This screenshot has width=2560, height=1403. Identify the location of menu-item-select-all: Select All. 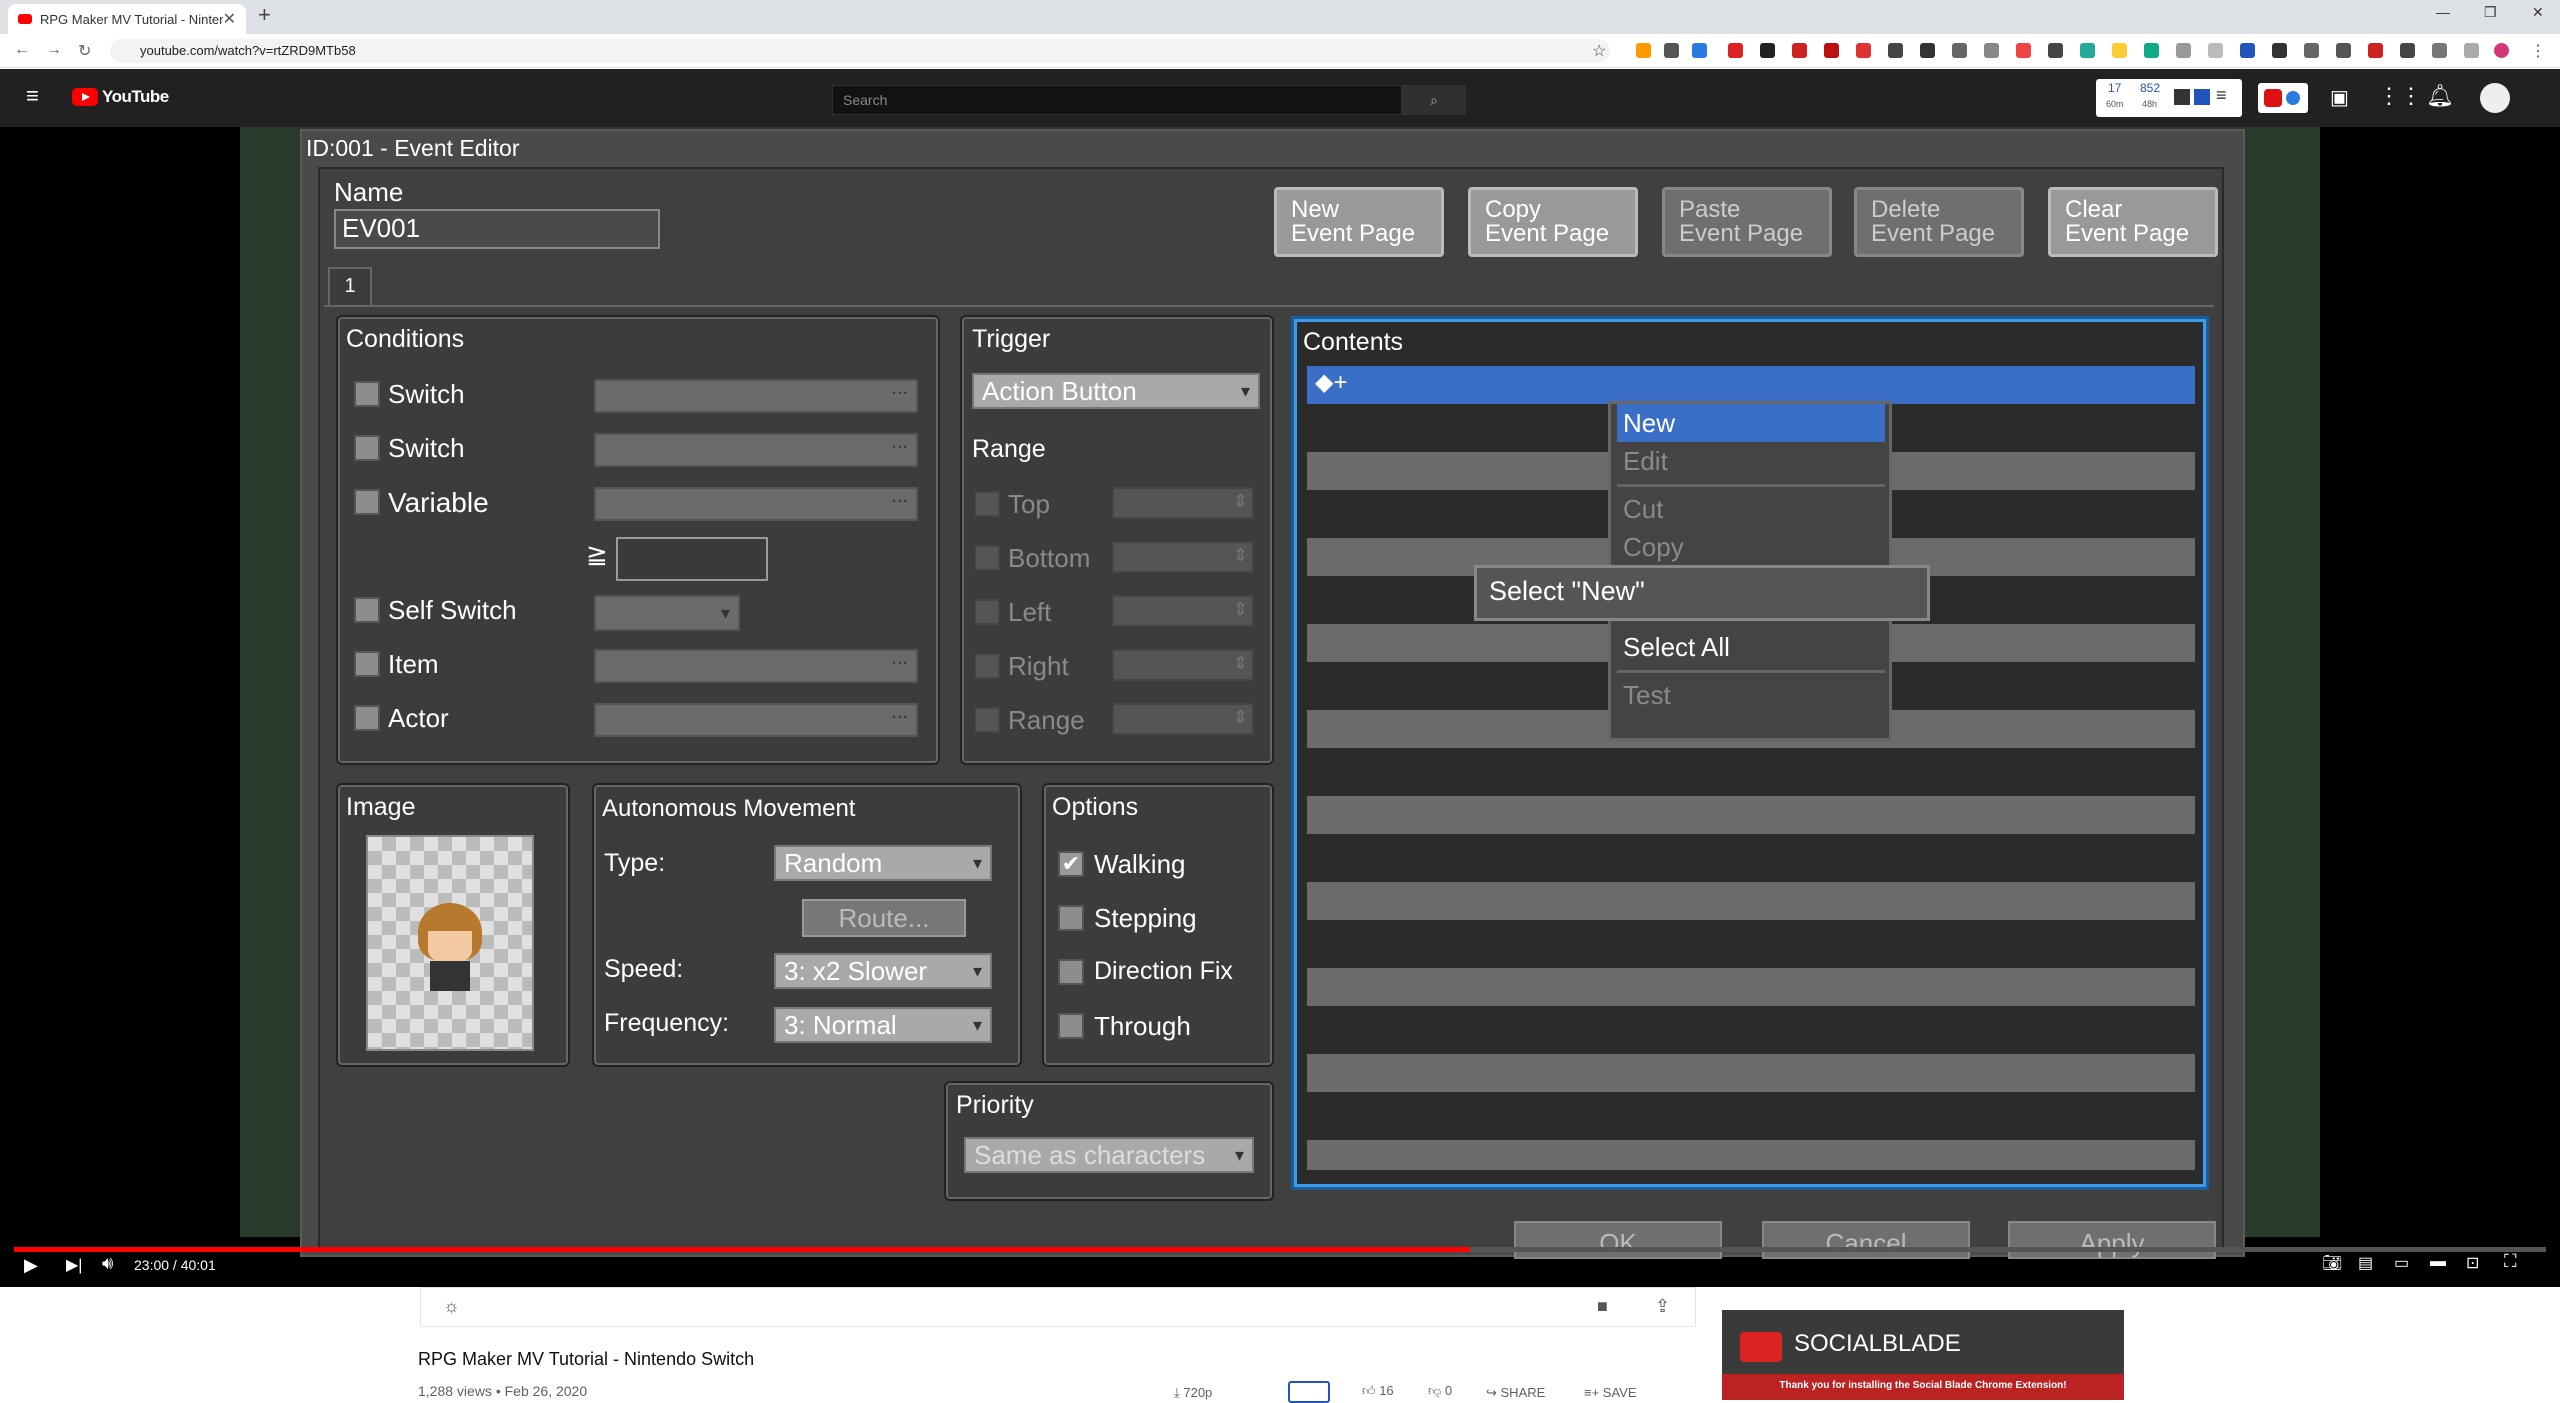
(1751, 647).